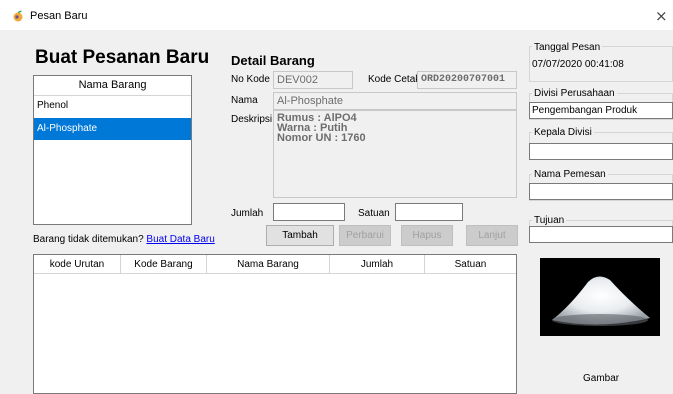  I want to click on kode-cetak-label: Kode Cetak, so click(394, 79).